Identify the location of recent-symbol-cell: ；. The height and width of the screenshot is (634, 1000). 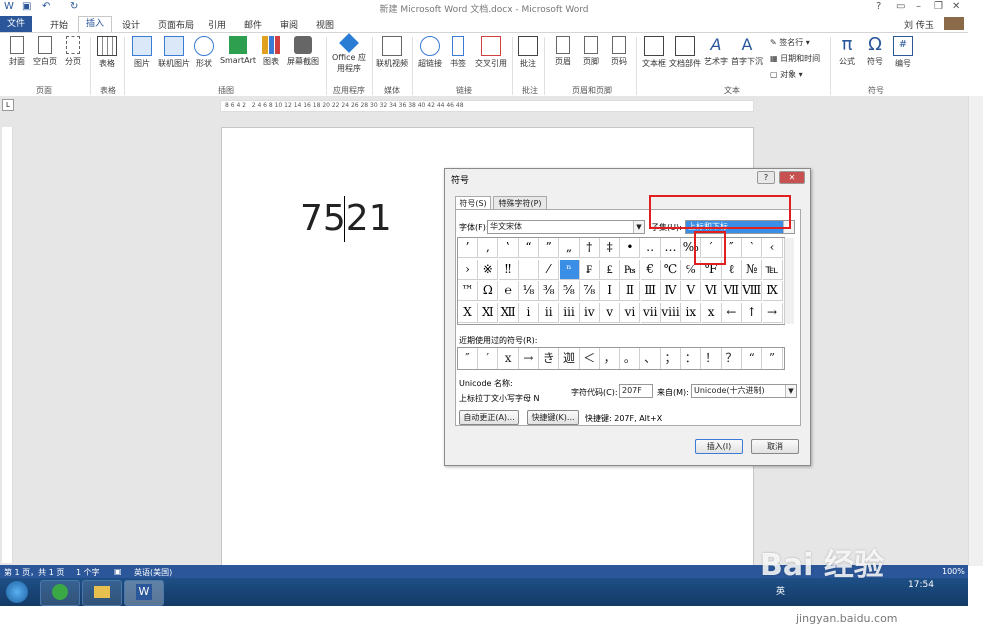
(671, 358).